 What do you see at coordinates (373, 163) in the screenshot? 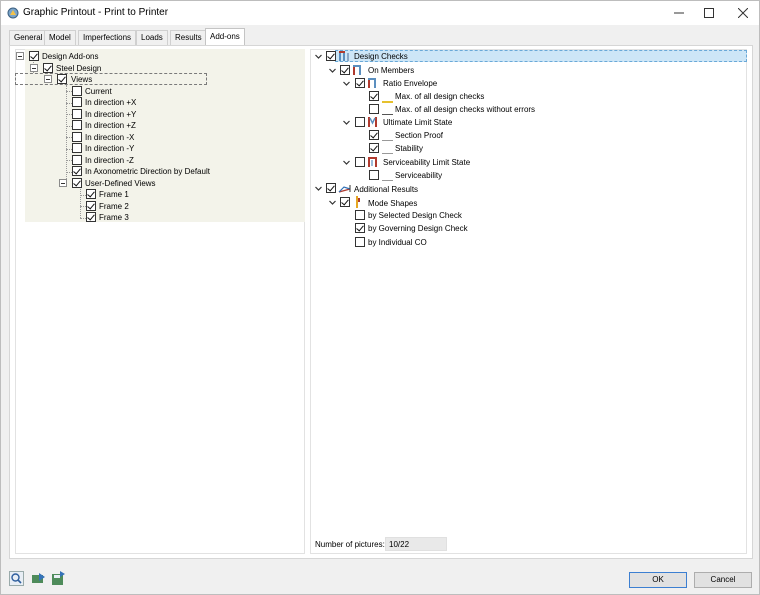
I see `sls-icon` at bounding box center [373, 163].